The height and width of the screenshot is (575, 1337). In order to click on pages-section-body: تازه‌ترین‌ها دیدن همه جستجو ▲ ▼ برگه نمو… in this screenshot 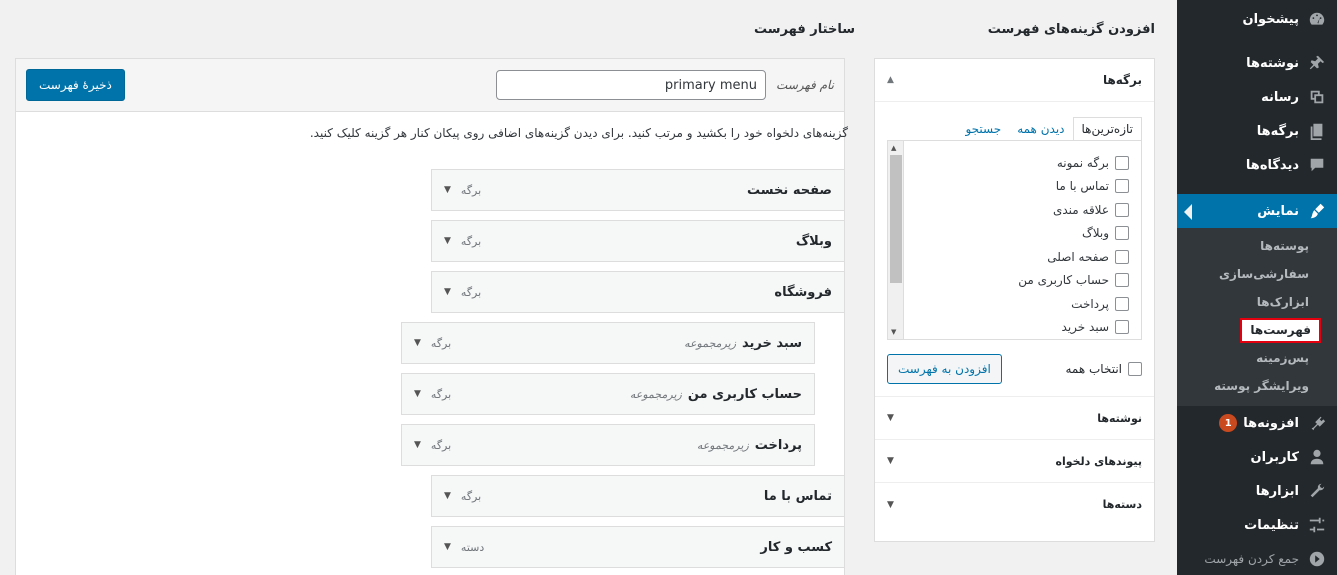, I will do `click(1014, 249)`.